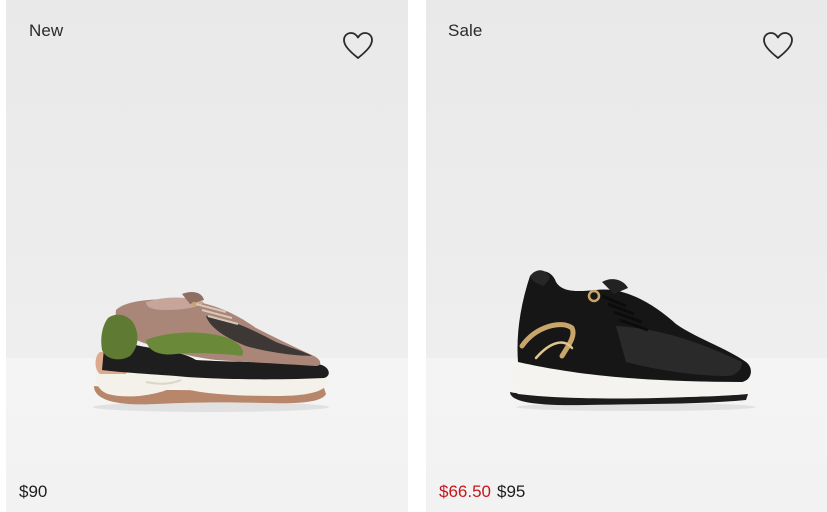 Image resolution: width=827 pixels, height=512 pixels. Describe the element at coordinates (511, 491) in the screenshot. I see `product-price: $95` at that location.